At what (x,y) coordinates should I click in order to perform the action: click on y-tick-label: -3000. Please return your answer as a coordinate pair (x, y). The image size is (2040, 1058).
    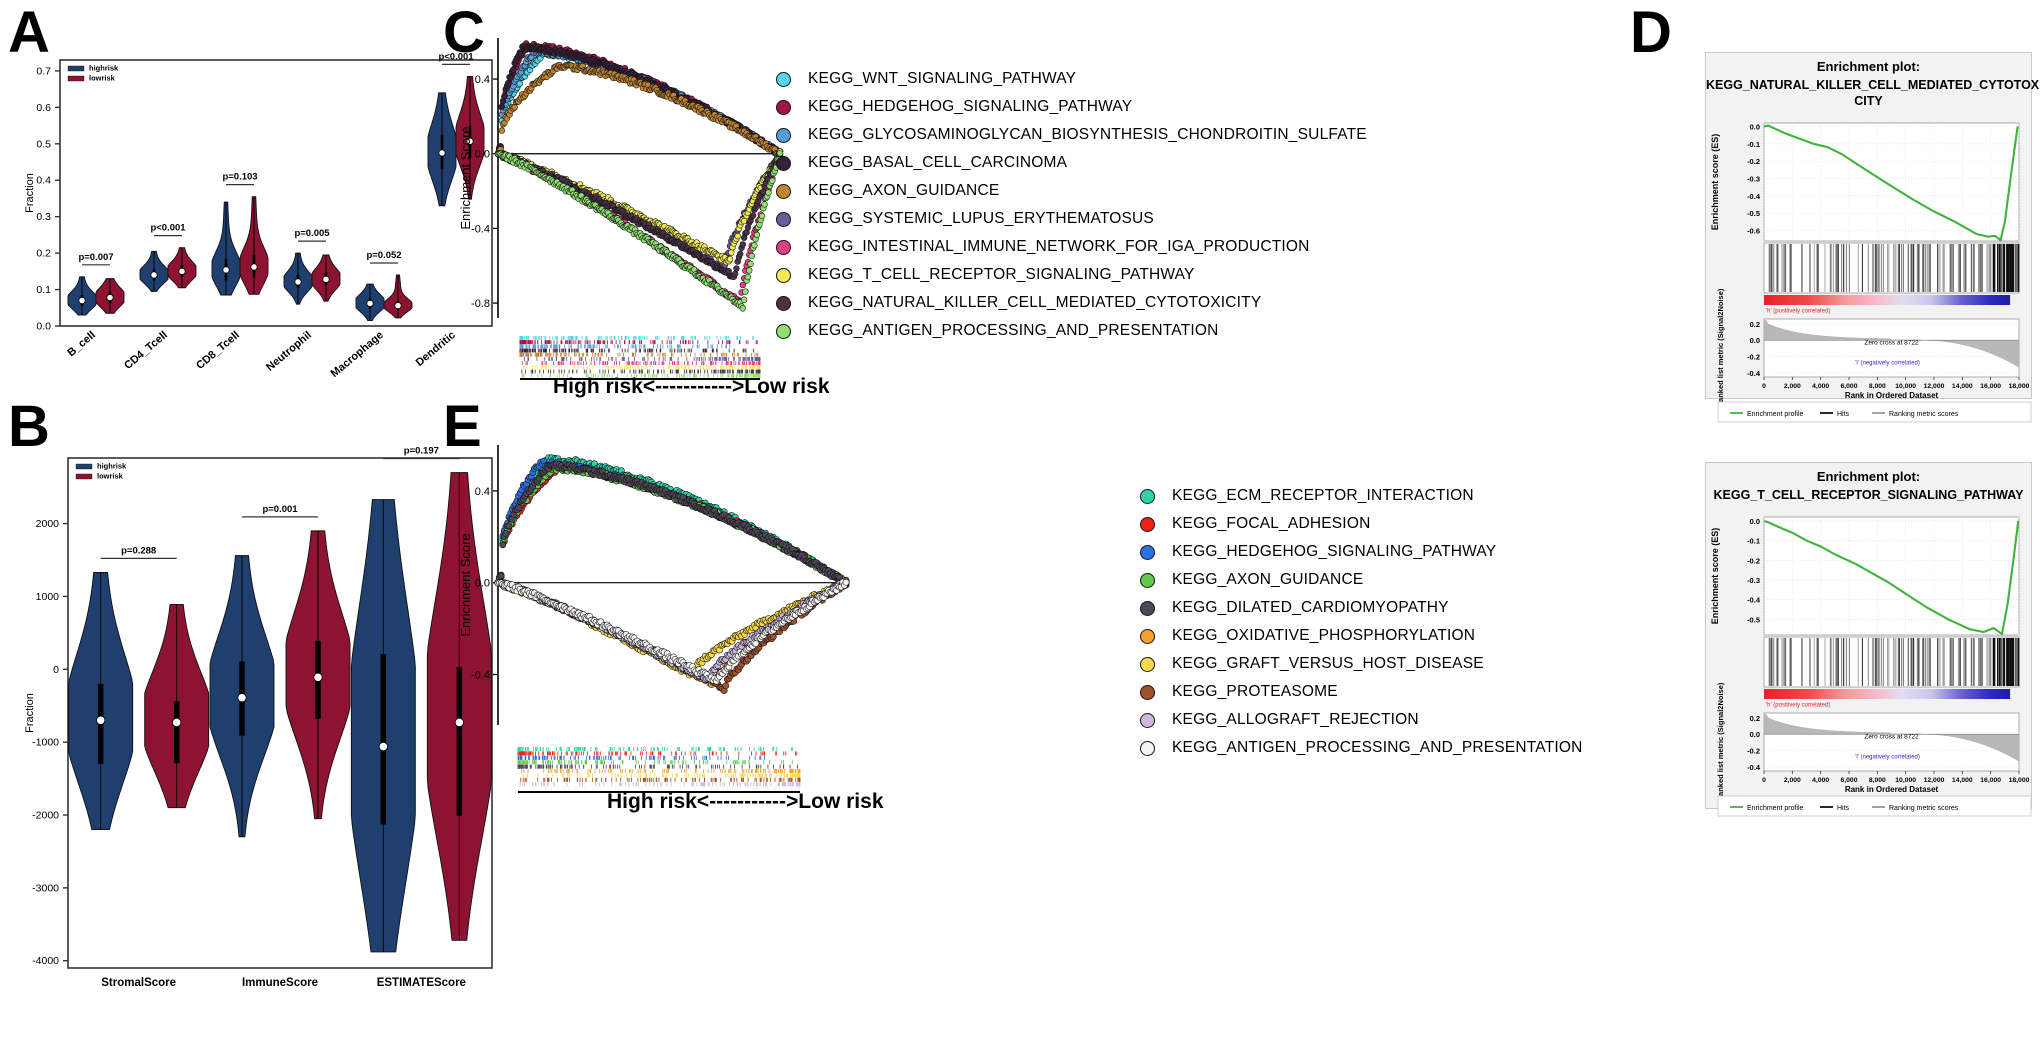
    Looking at the image, I should click on (45, 888).